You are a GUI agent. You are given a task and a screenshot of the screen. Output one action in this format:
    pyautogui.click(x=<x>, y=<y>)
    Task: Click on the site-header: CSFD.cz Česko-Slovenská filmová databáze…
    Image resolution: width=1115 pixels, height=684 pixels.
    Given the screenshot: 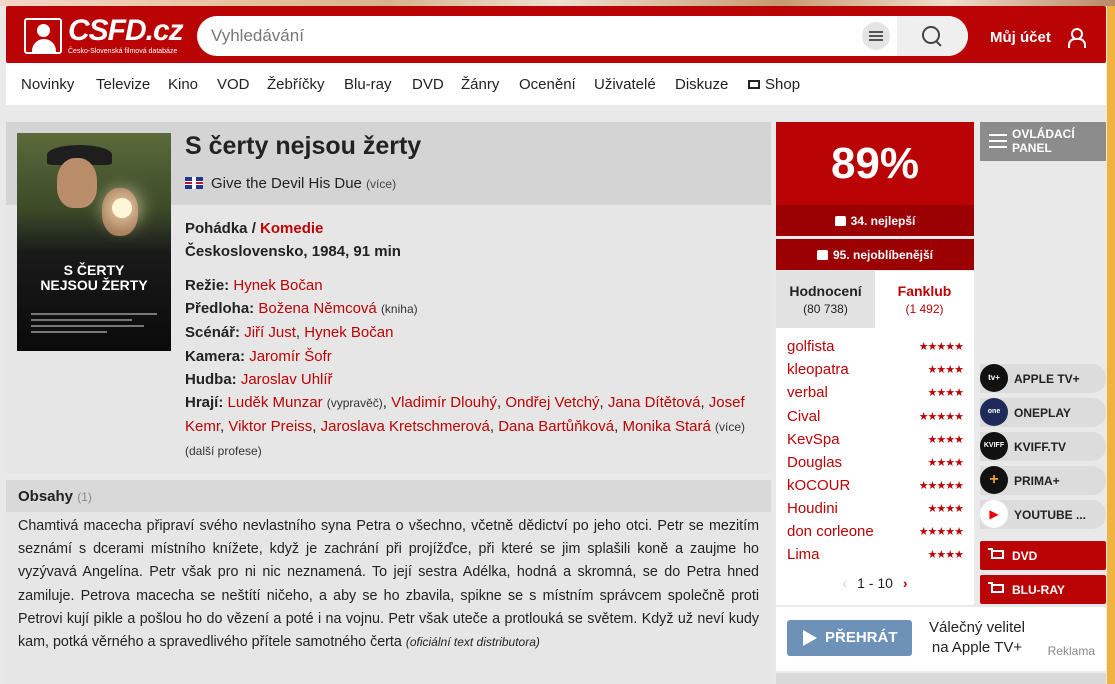 What is the action you would take?
    pyautogui.click(x=556, y=34)
    